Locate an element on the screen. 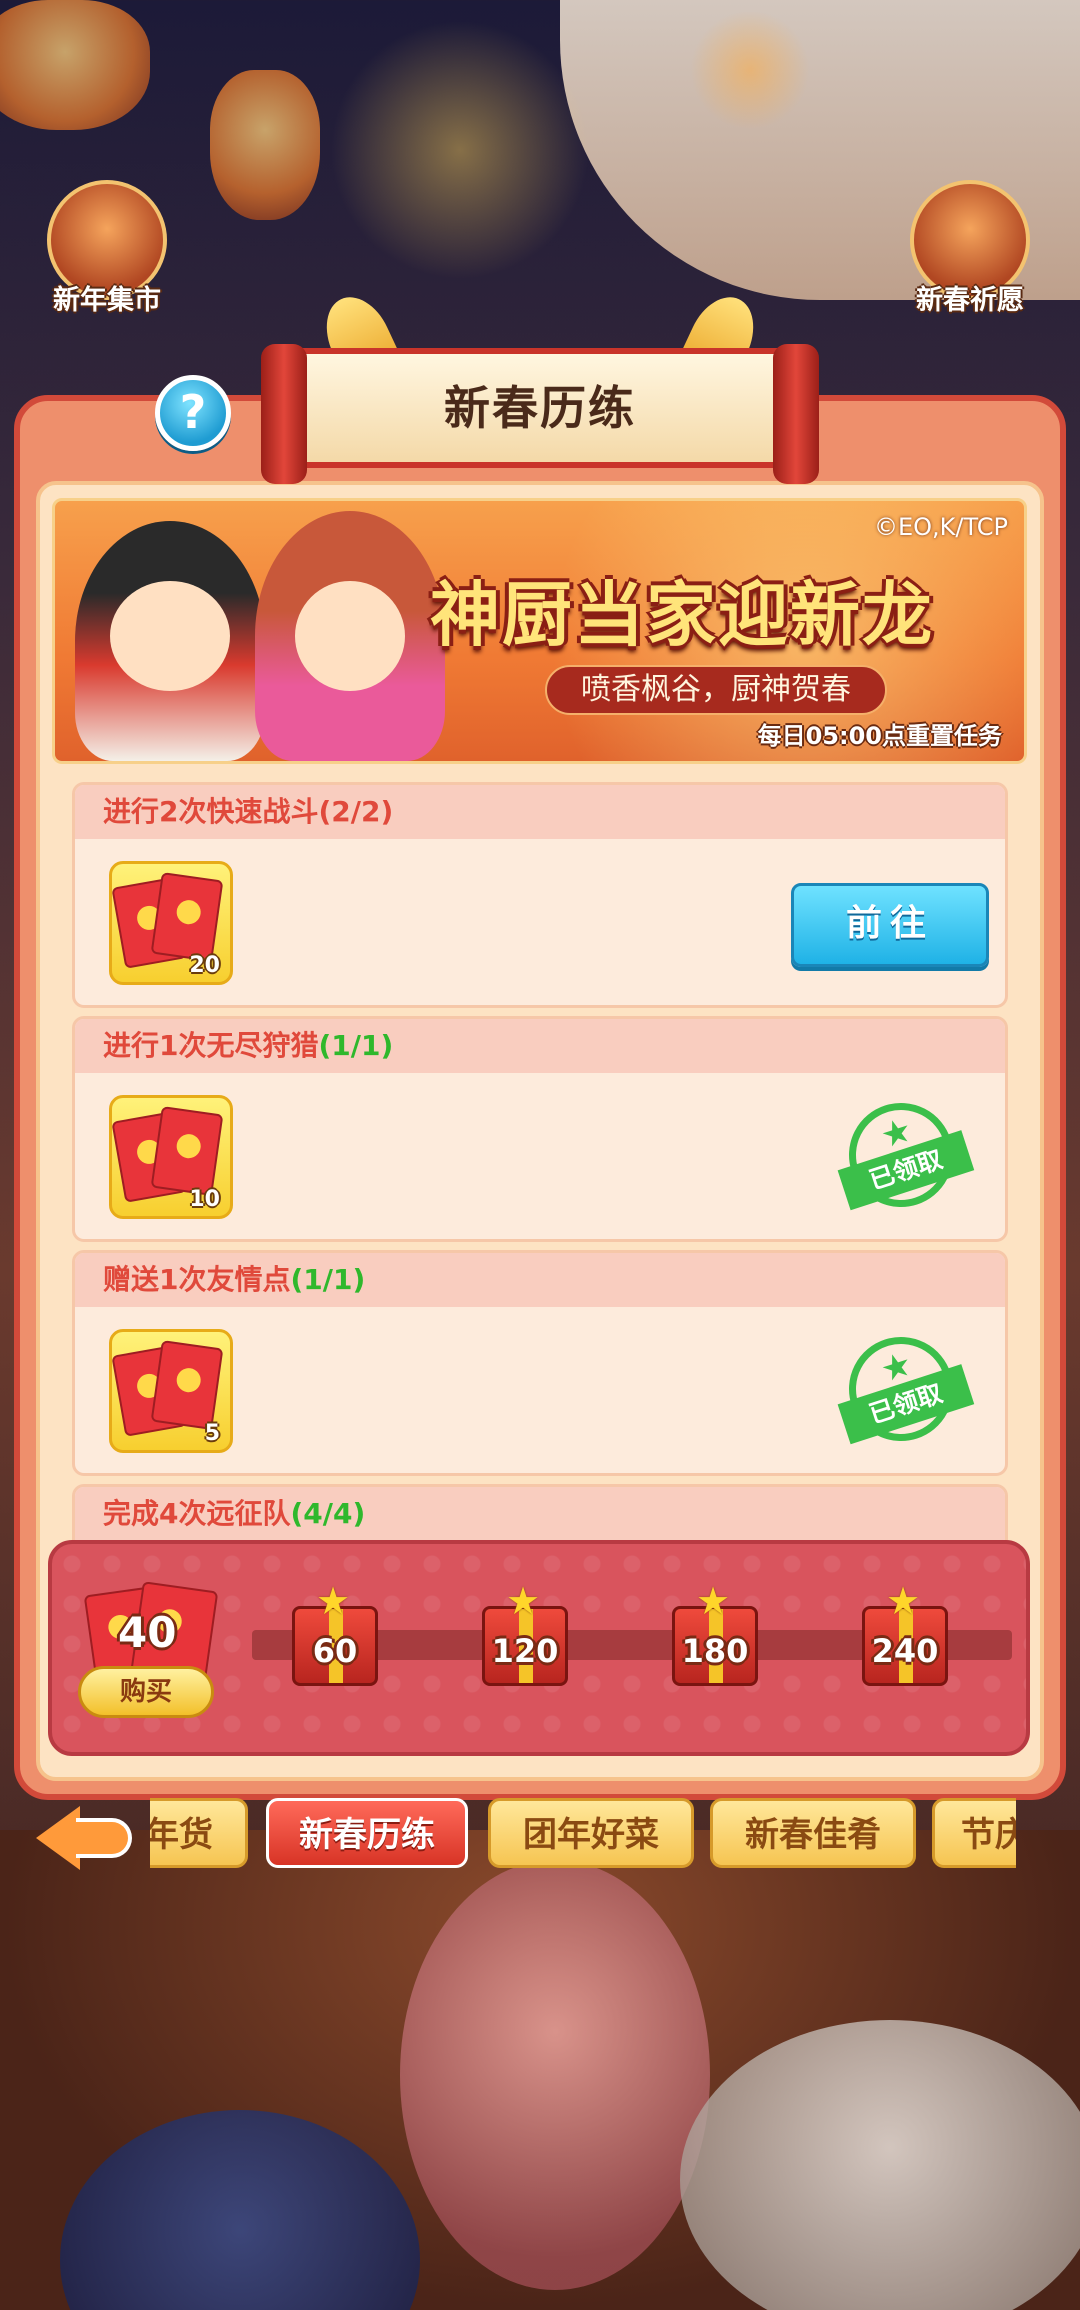 The width and height of the screenshot is (1080, 2310). task-name: 进行1次无尽狩猎 is located at coordinates (211, 1045).